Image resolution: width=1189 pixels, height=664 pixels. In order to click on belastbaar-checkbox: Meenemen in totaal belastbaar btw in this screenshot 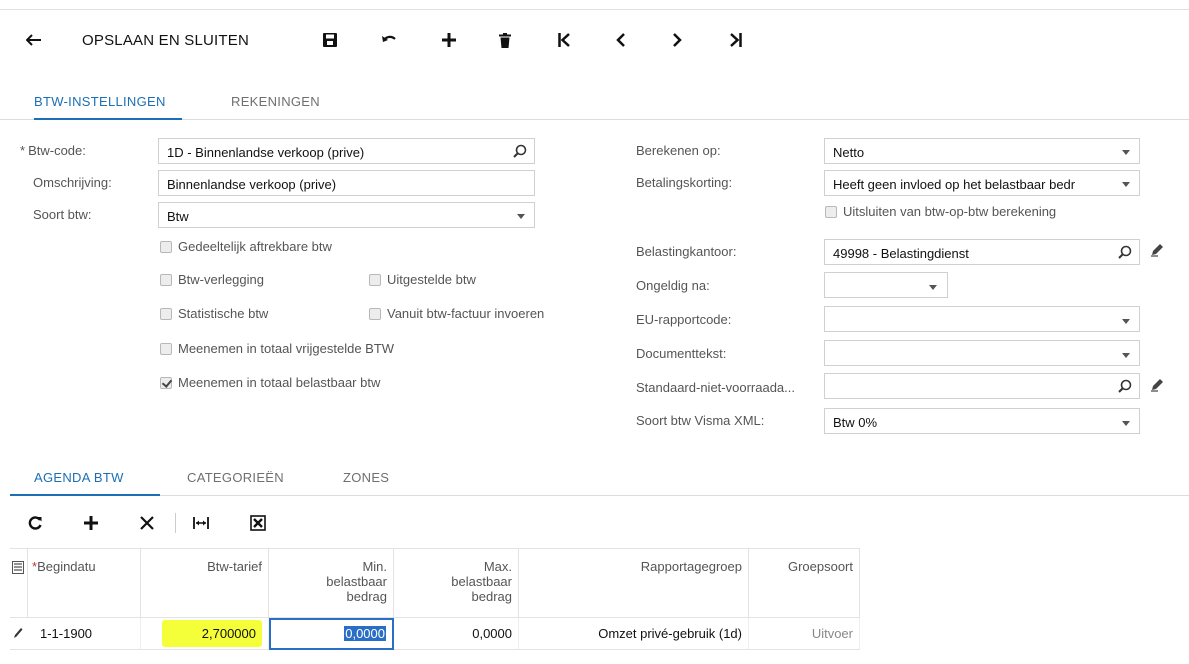, I will do `click(270, 382)`.